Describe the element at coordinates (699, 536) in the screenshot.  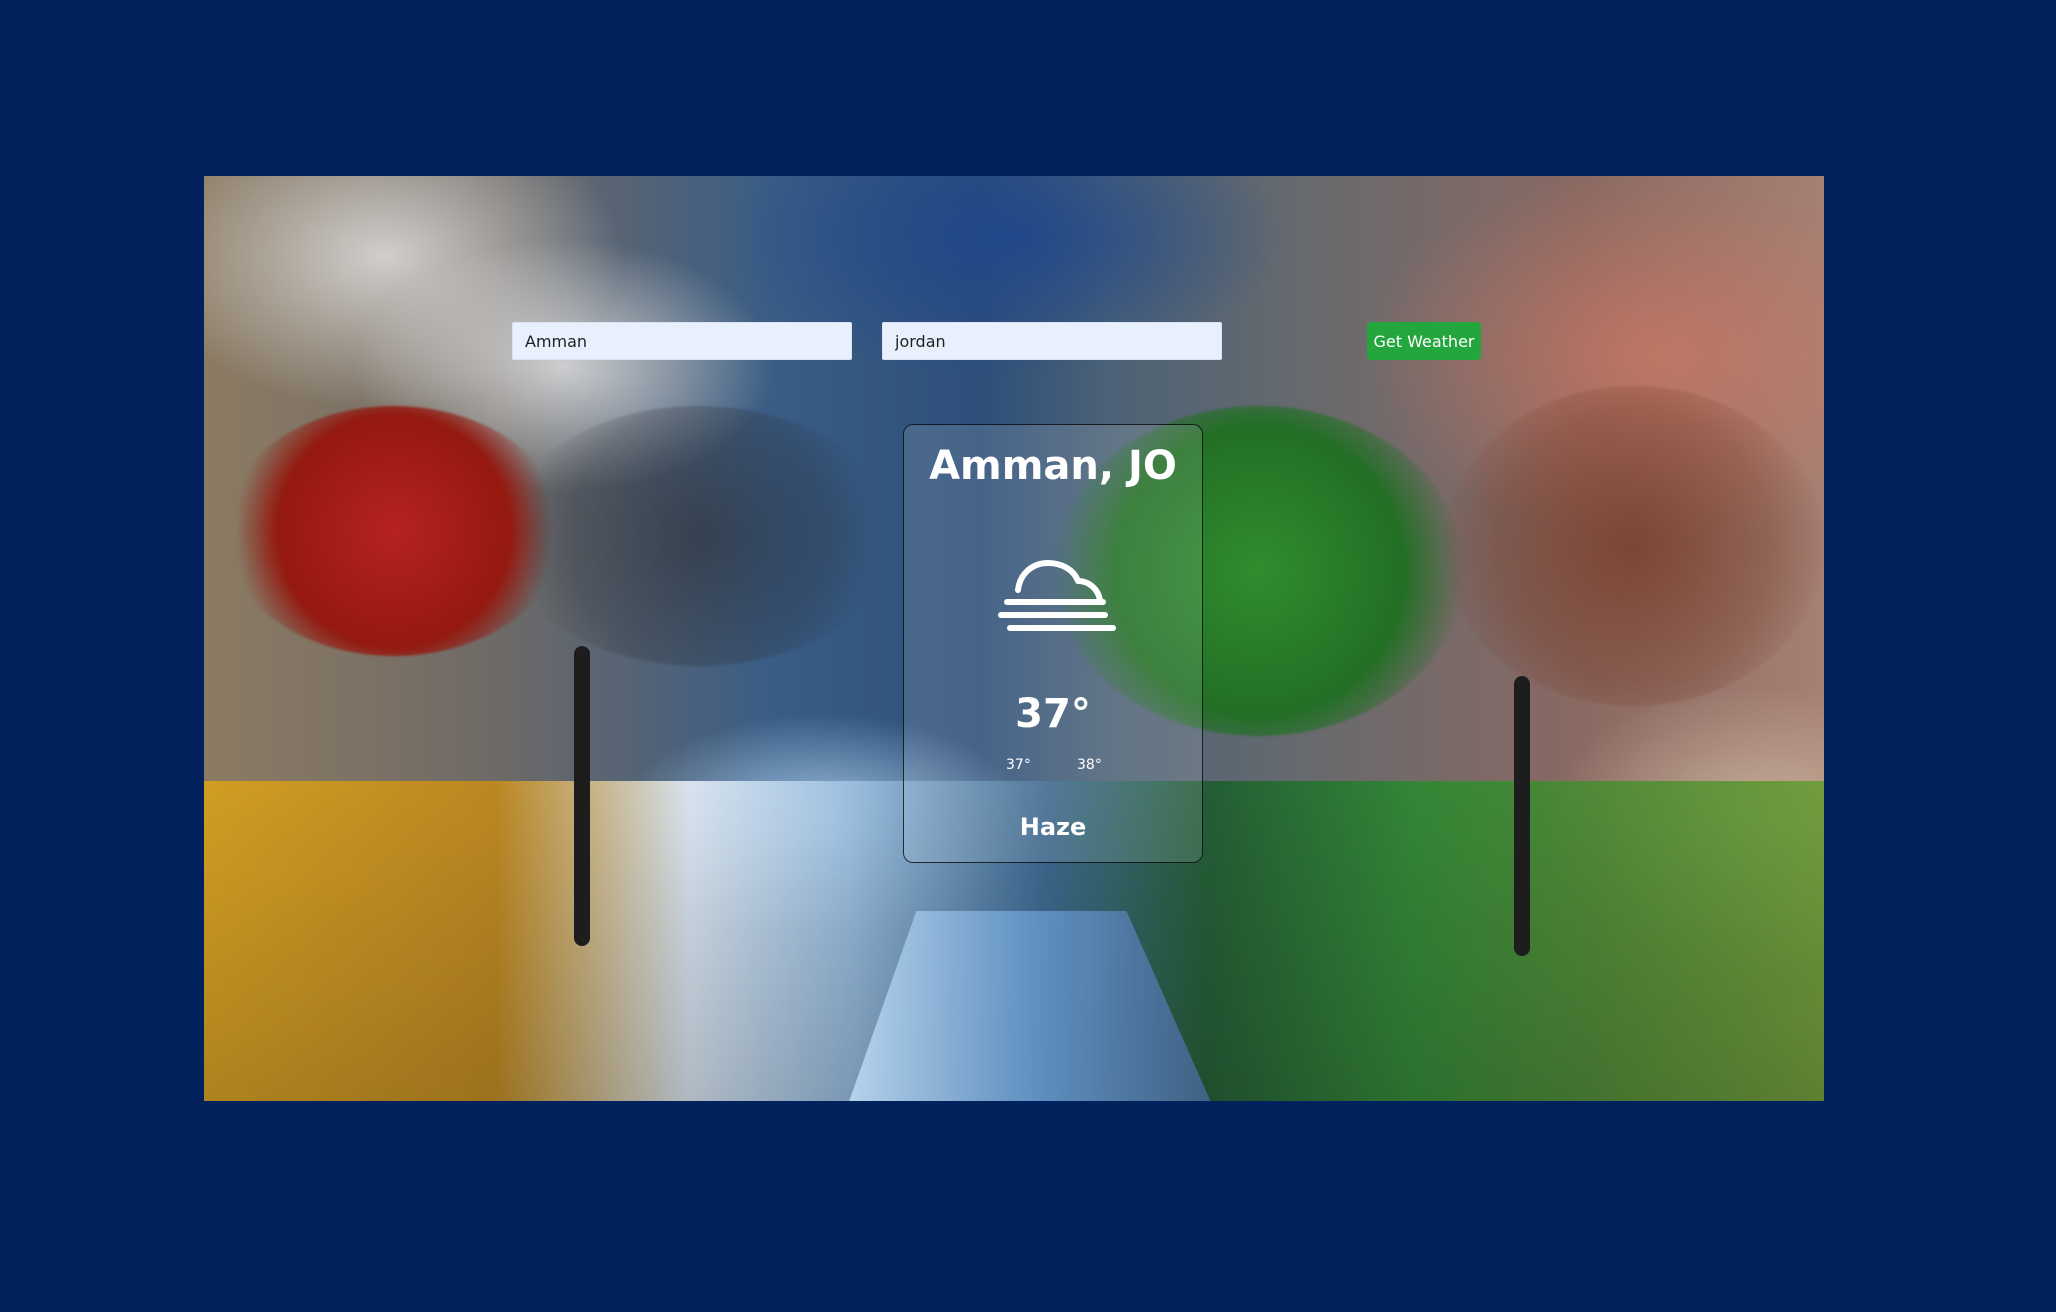
I see `bare-tree-canopy` at that location.